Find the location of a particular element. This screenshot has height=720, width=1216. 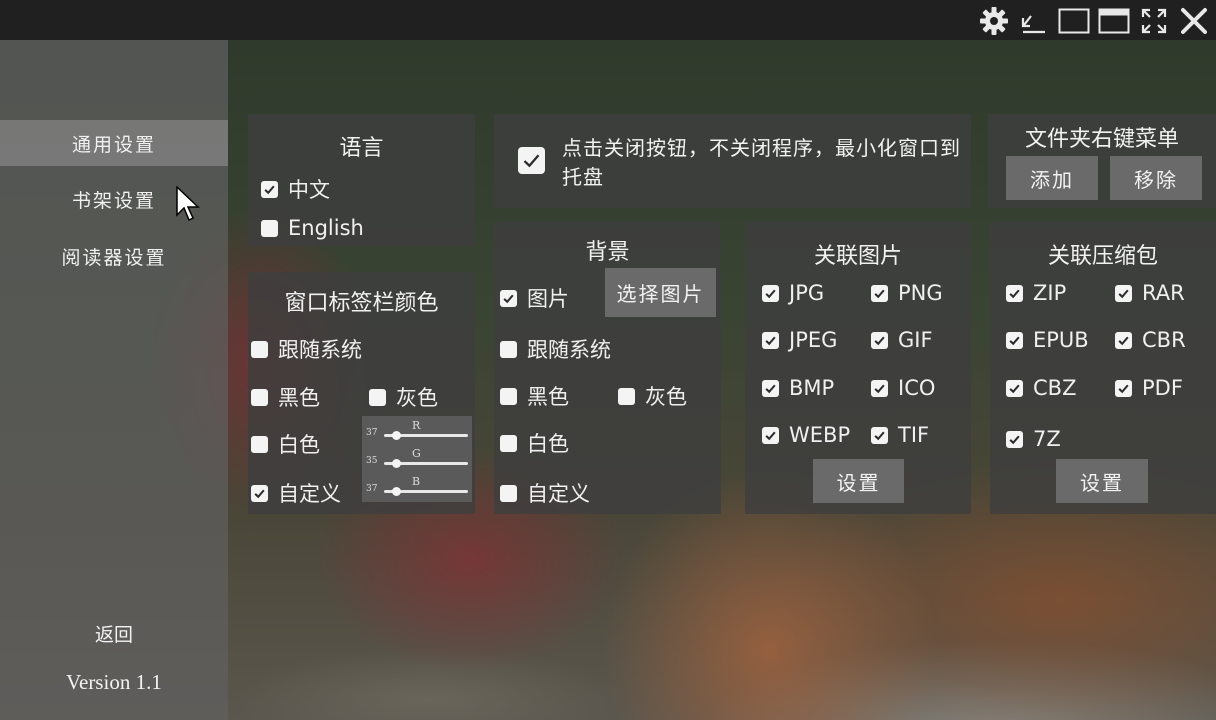

background-follow-system: 跟随系统 is located at coordinates (555, 349).